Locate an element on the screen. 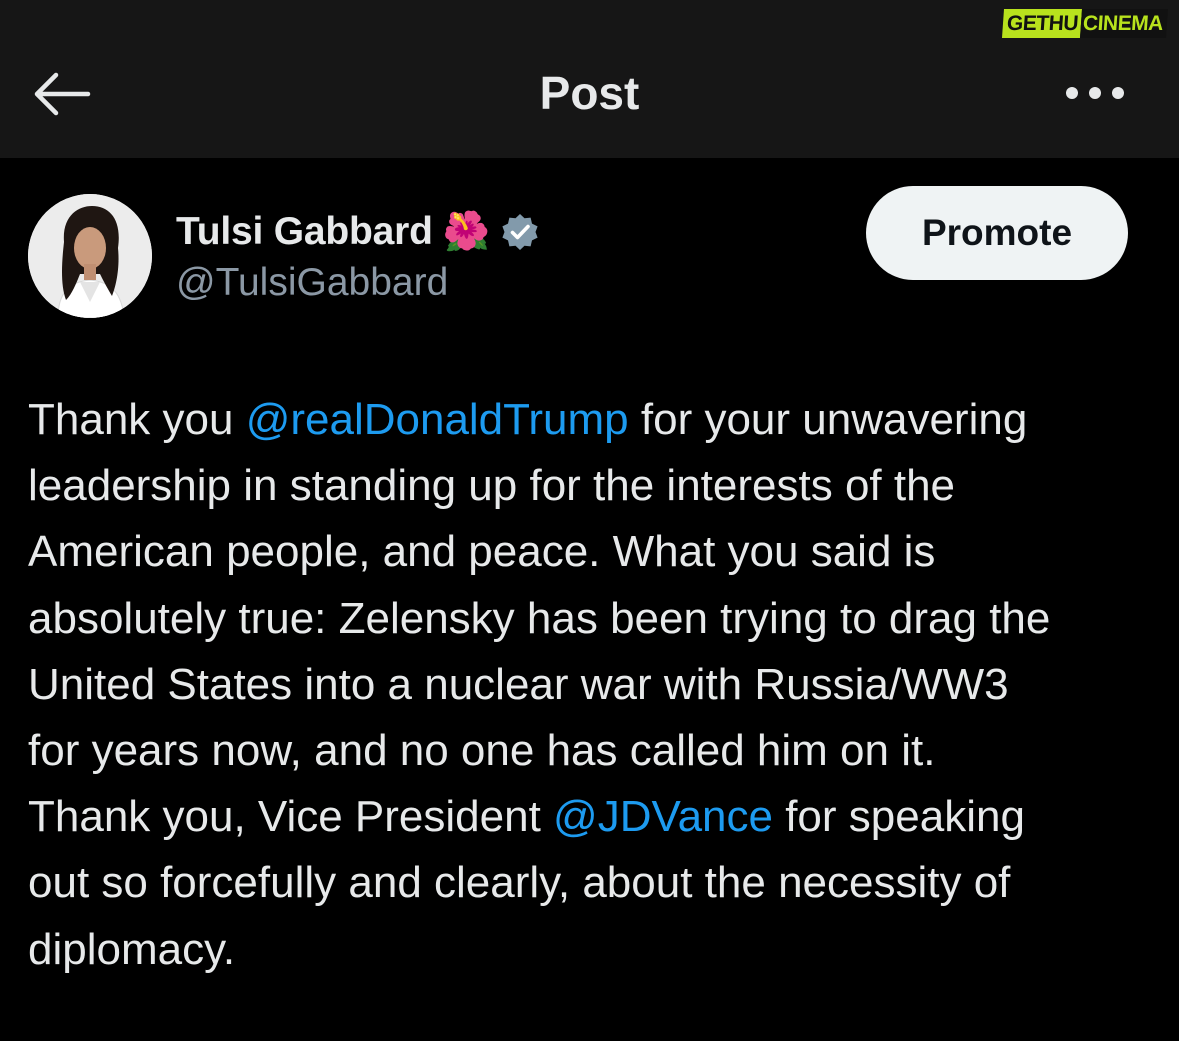 This screenshot has height=1041, width=1179. author-name: Tulsi Gabbard is located at coordinates (304, 231).